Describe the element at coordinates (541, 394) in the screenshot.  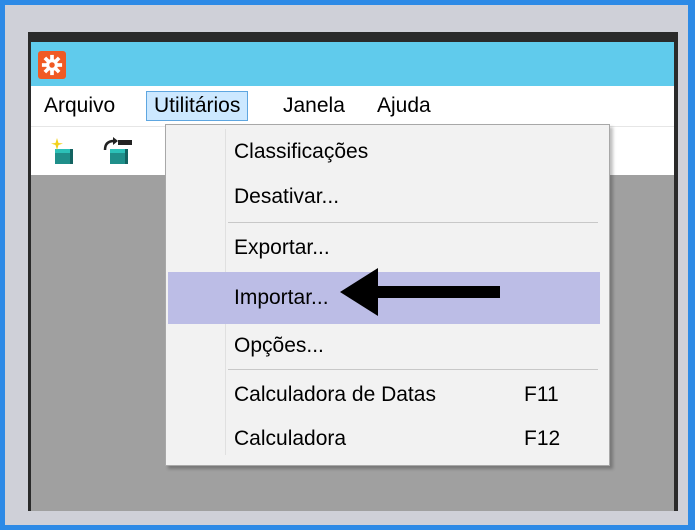
I see `menu-item-shortcut: F11` at that location.